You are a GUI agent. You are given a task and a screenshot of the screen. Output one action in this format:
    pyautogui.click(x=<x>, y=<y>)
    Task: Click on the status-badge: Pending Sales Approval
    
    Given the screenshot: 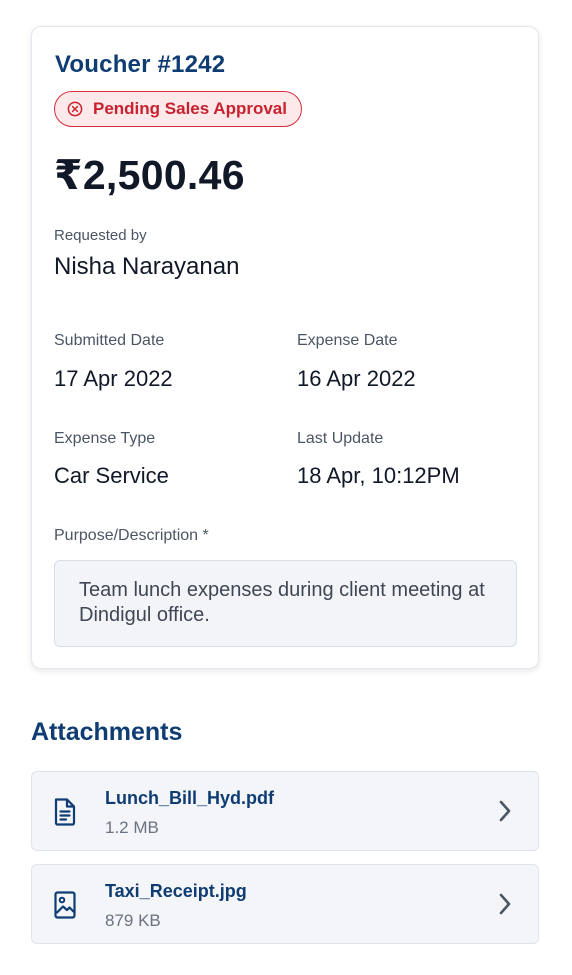 What is the action you would take?
    pyautogui.click(x=178, y=109)
    